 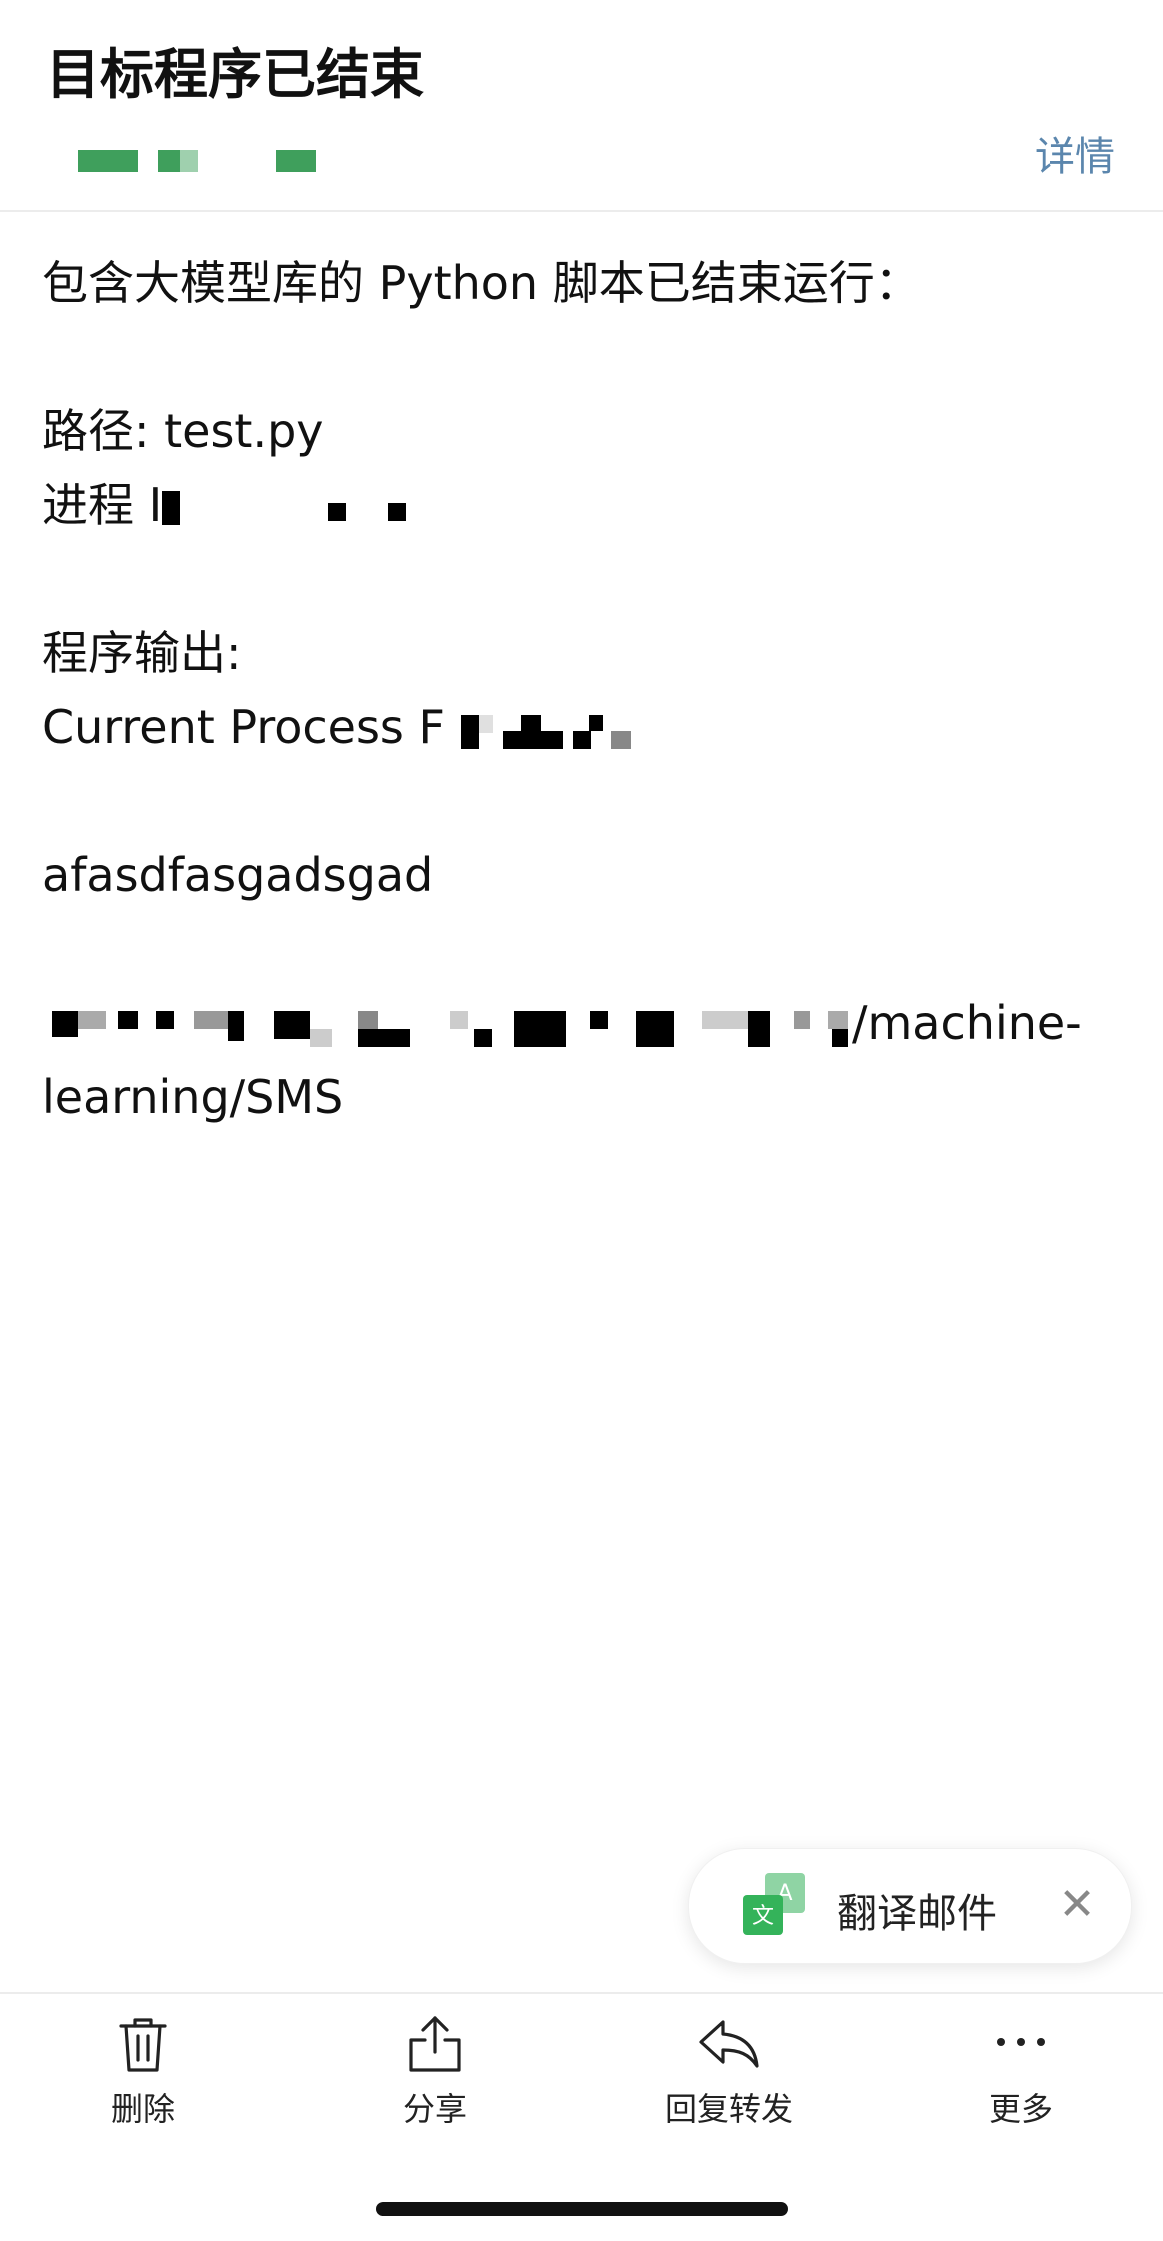 What do you see at coordinates (183, 431) in the screenshot?
I see `path-line: 路径: test.py` at bounding box center [183, 431].